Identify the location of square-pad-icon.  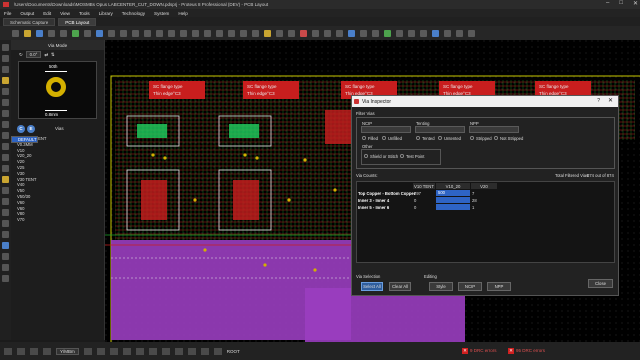
(5, 146).